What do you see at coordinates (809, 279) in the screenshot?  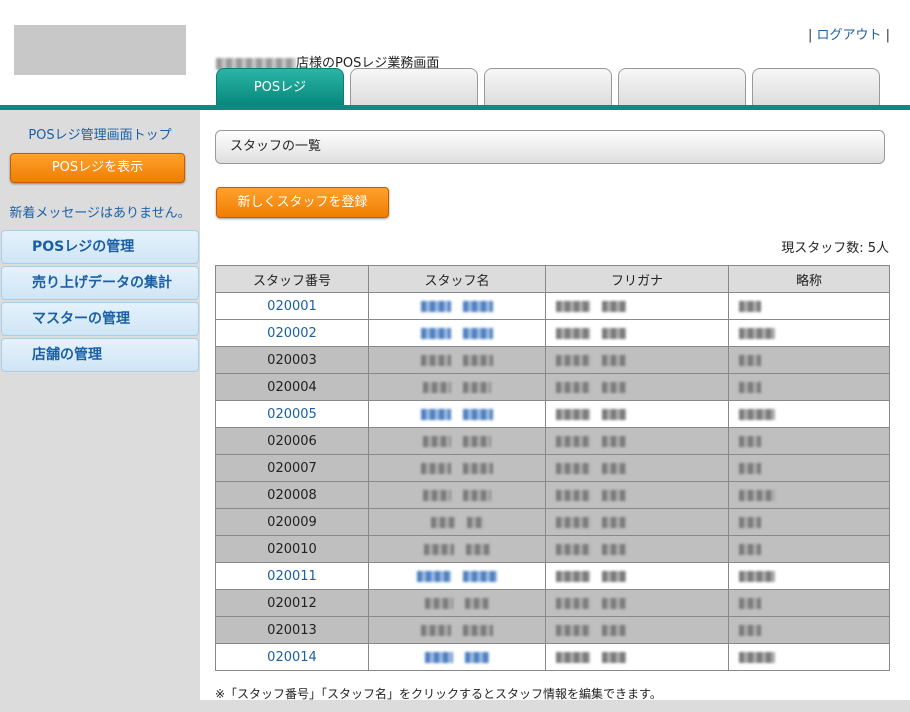 I see `col-header-abbreviation: 略称` at bounding box center [809, 279].